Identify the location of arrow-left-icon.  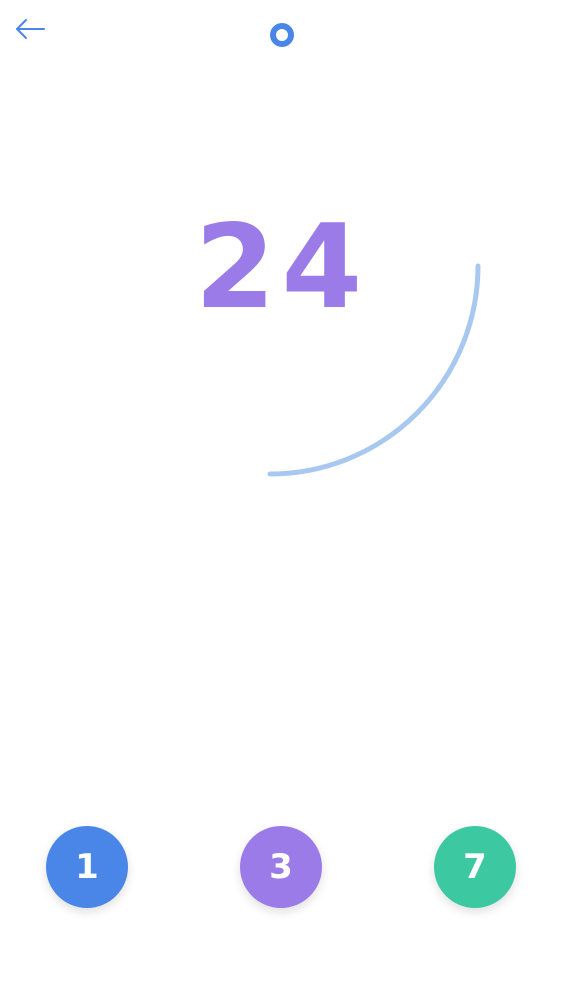
(30, 29).